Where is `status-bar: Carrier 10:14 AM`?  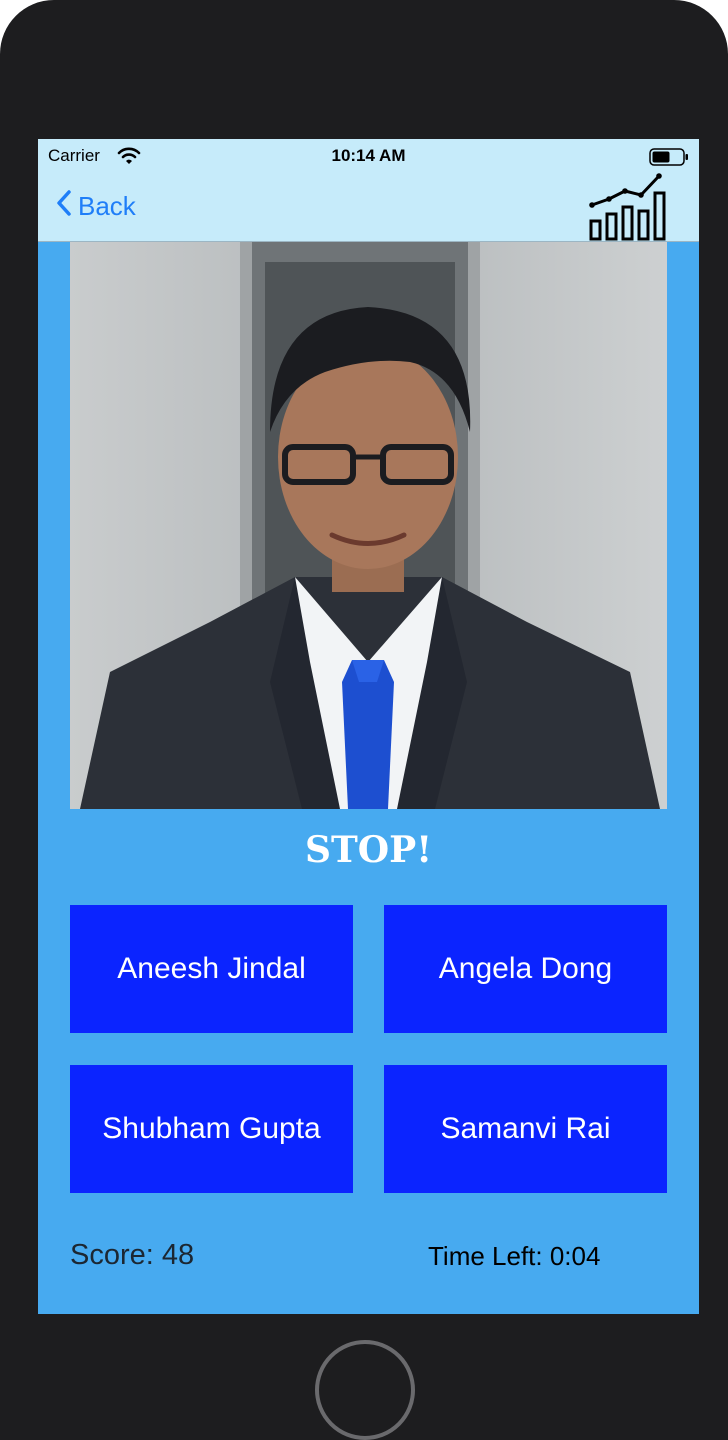 status-bar: Carrier 10:14 AM is located at coordinates (368, 156).